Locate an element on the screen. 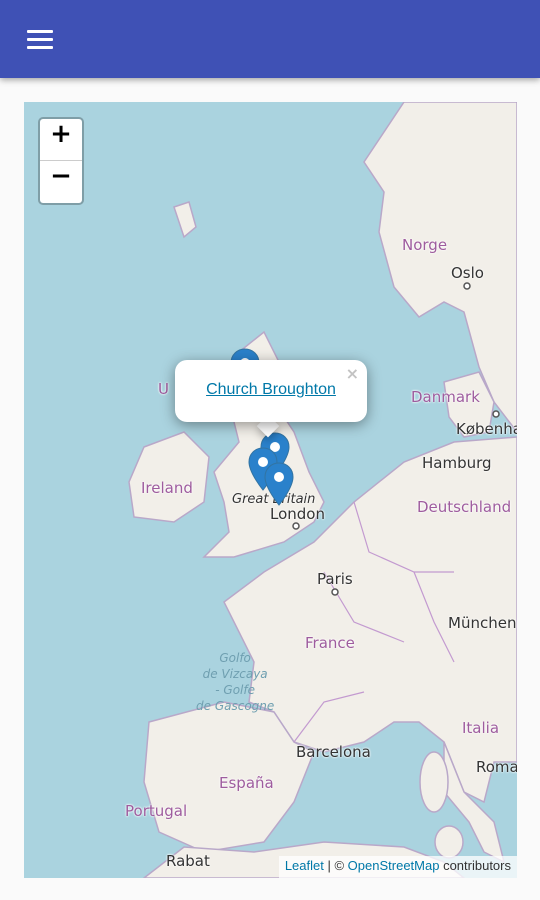 The image size is (540, 900). label-golfo: Golfo de Vizcaya - Golfe de Gascogne is located at coordinates (235, 682).